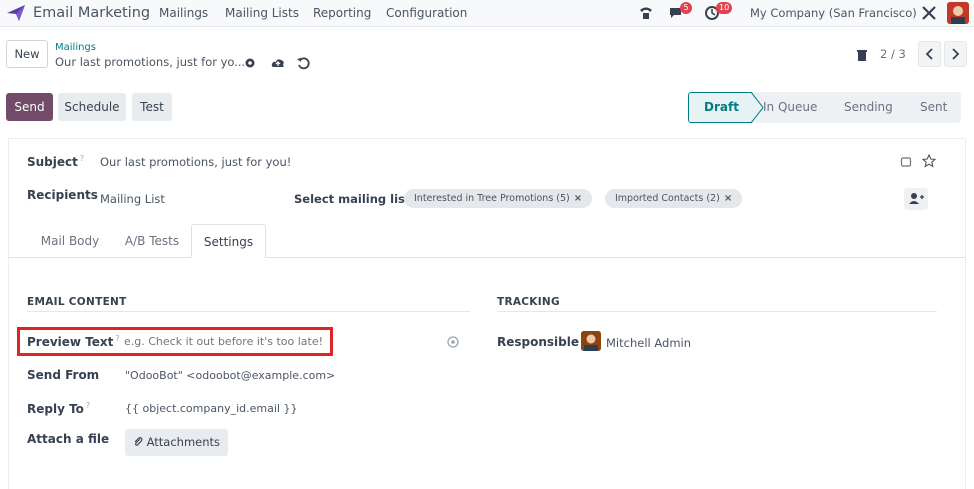  I want to click on pager-next, so click(955, 54).